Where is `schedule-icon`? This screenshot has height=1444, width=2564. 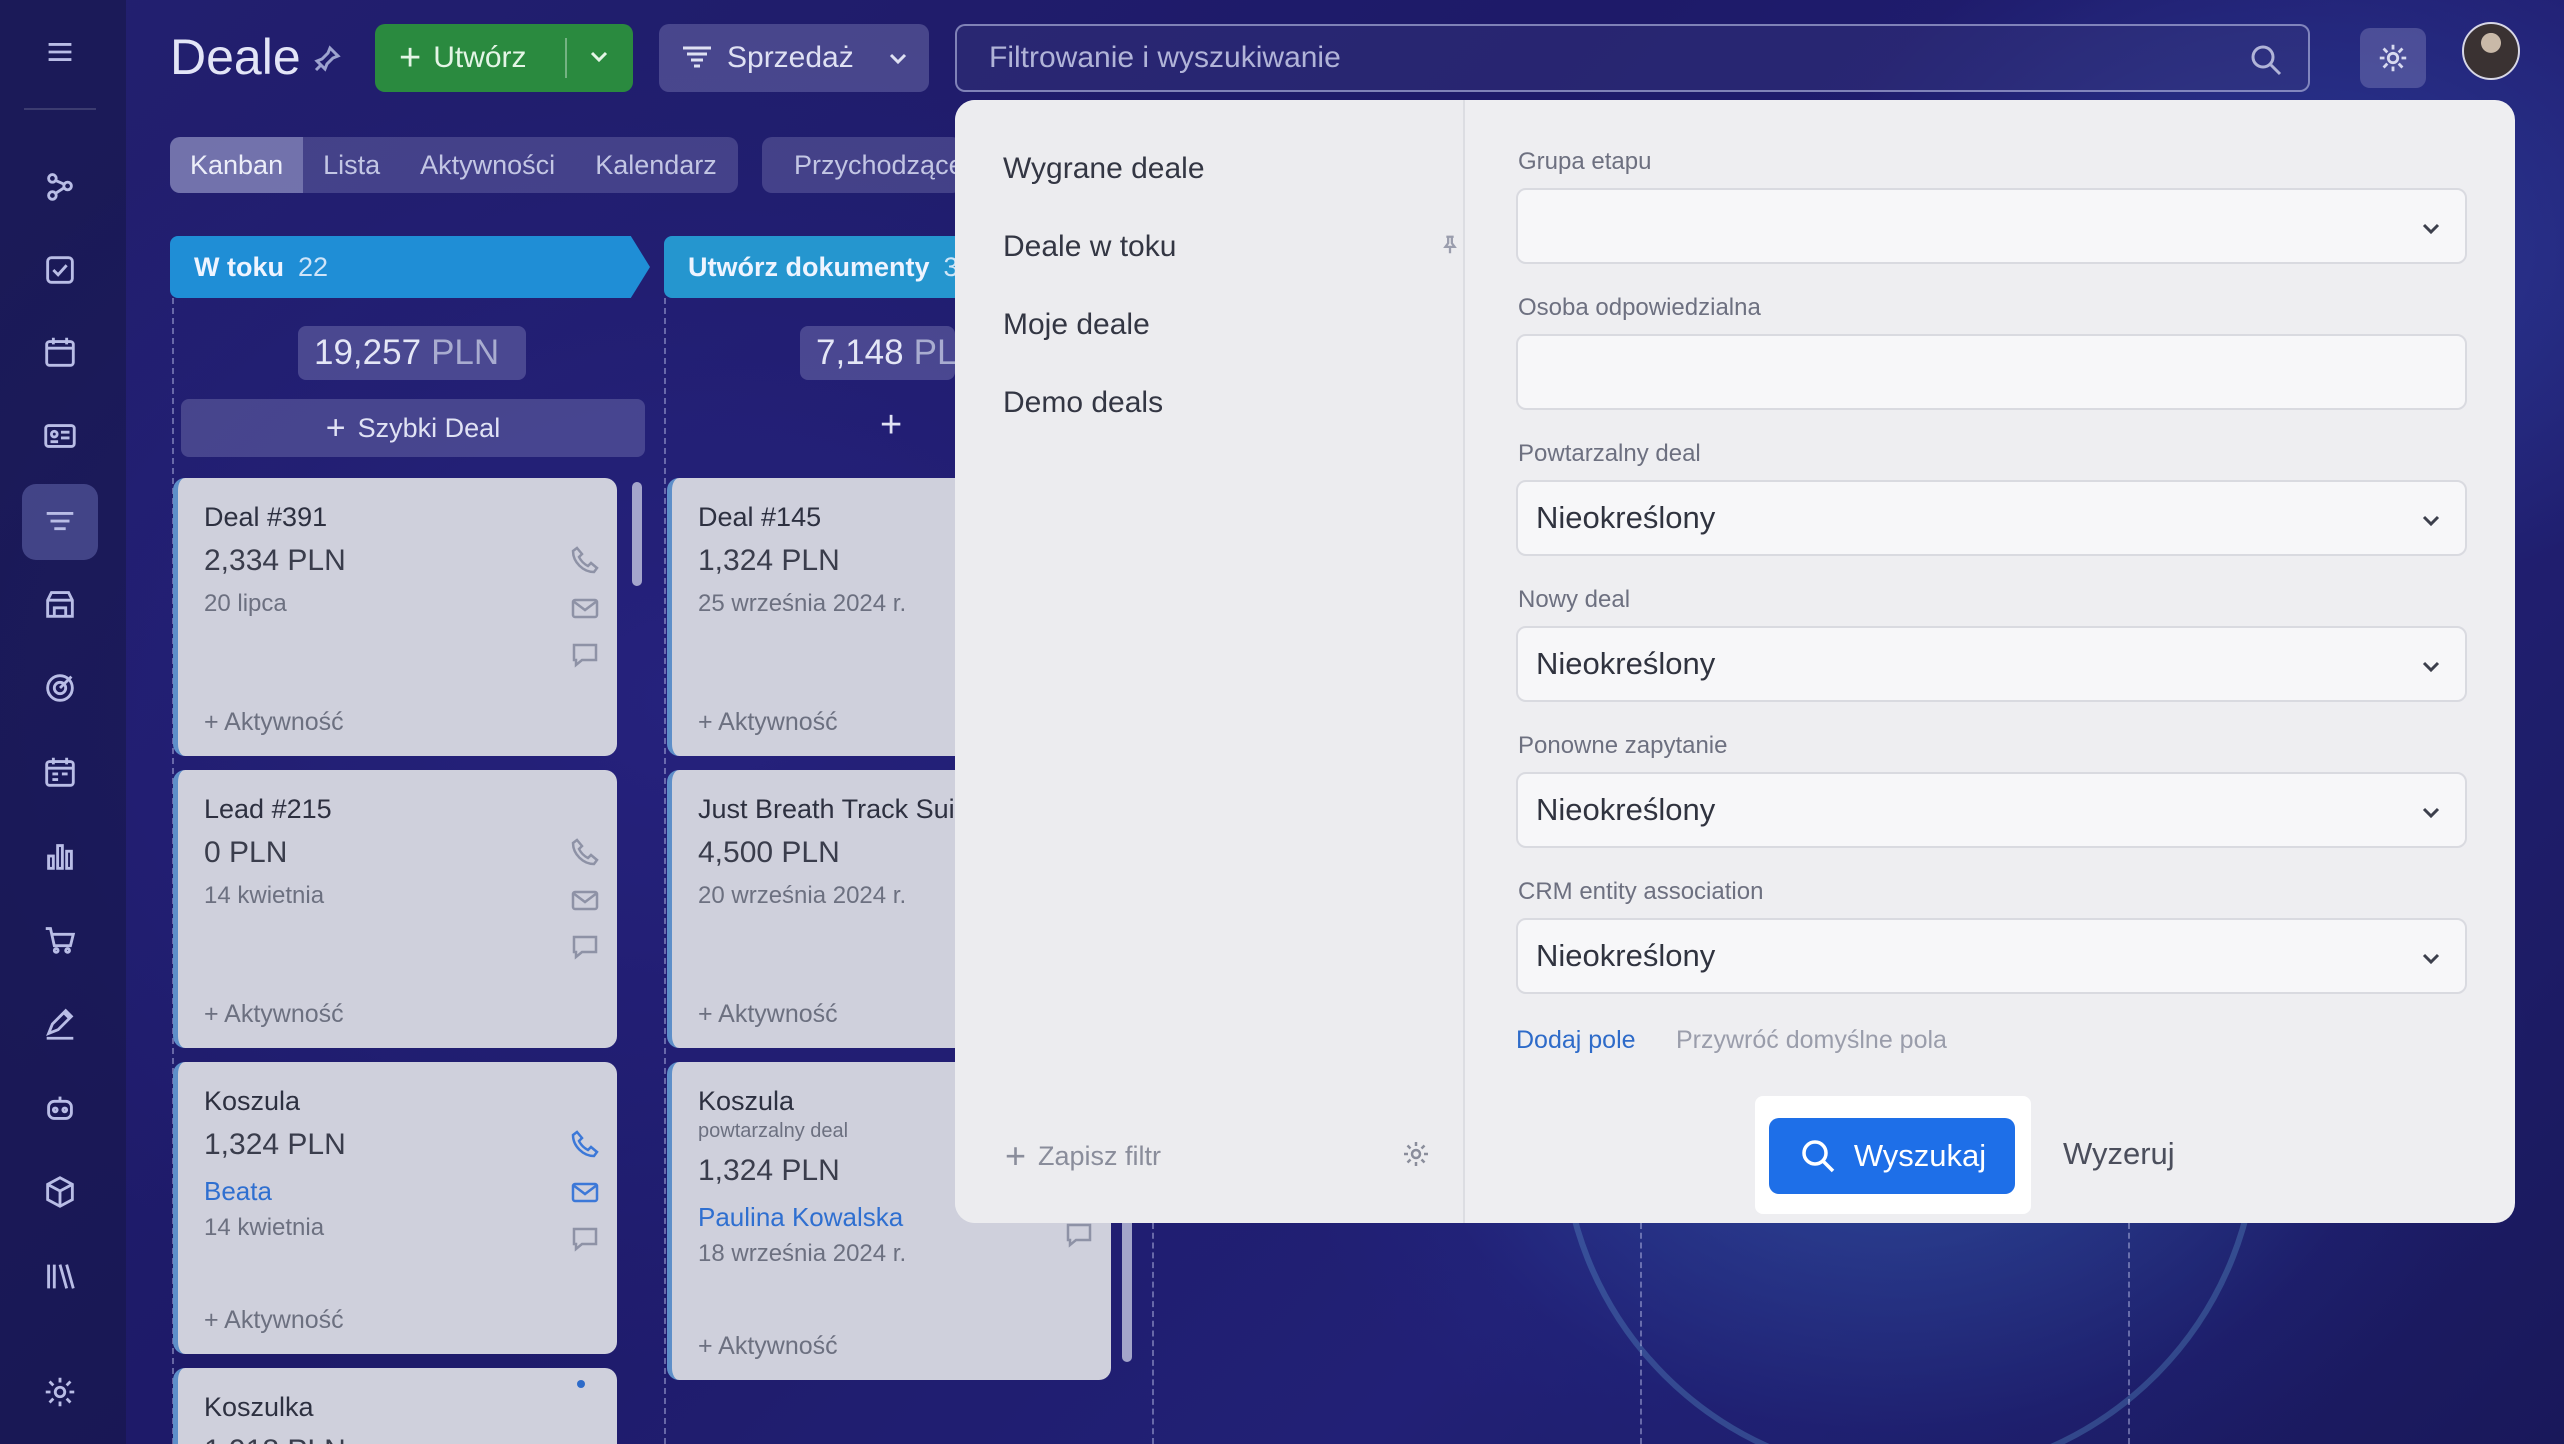
schedule-icon is located at coordinates (60, 772).